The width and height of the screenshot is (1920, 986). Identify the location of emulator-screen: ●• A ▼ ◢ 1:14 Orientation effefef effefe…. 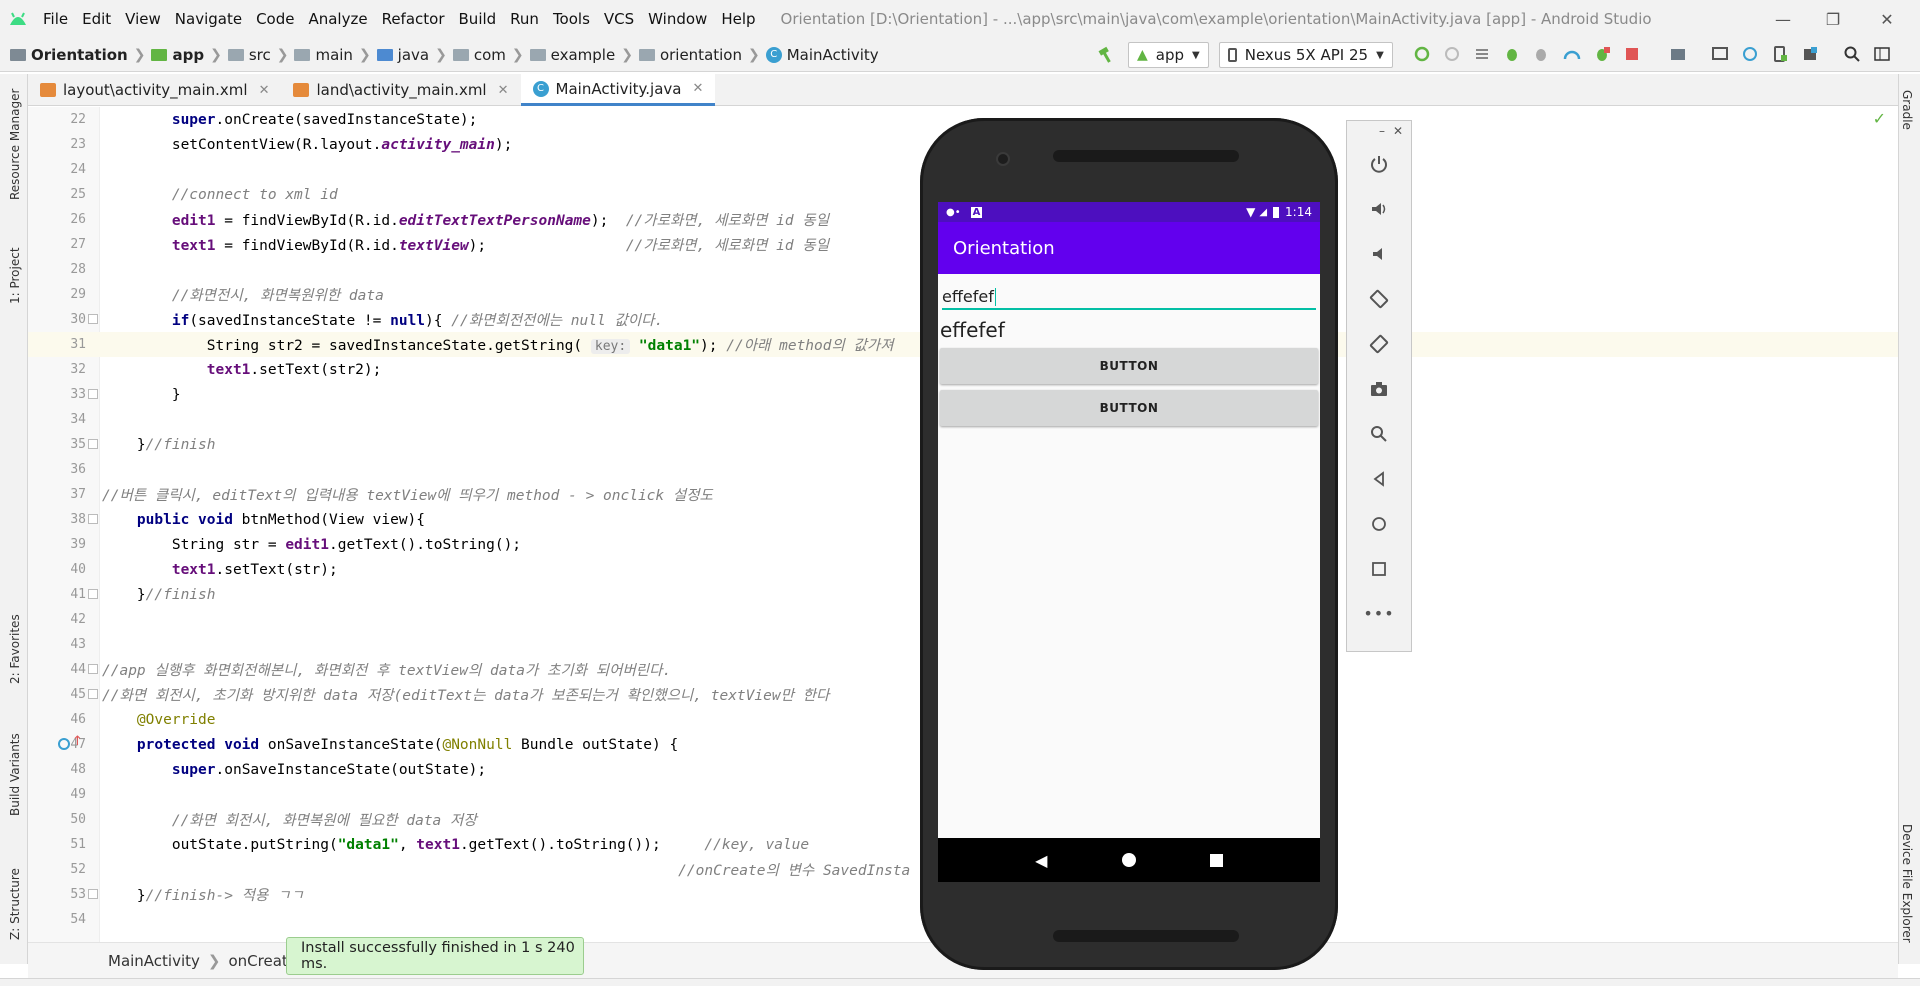
(1129, 542).